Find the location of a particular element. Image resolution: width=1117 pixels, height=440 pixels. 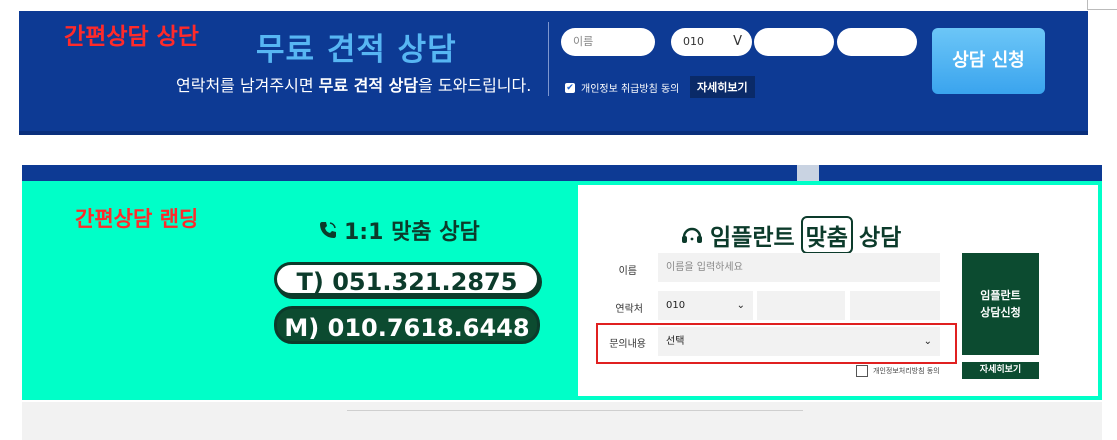

landing-heading: 1:1 맞춤 상담 is located at coordinates (399, 230).